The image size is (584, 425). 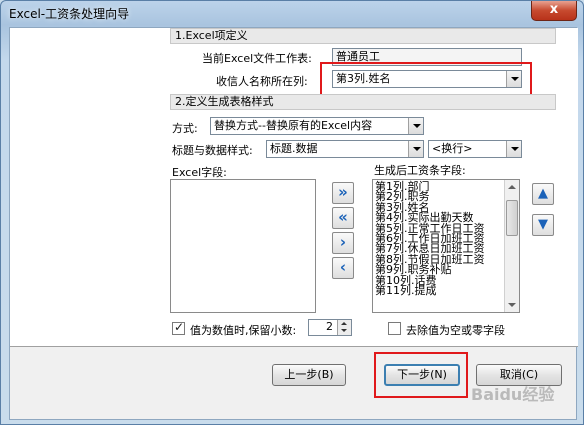 What do you see at coordinates (554, 11) in the screenshot?
I see `close-button: x` at bounding box center [554, 11].